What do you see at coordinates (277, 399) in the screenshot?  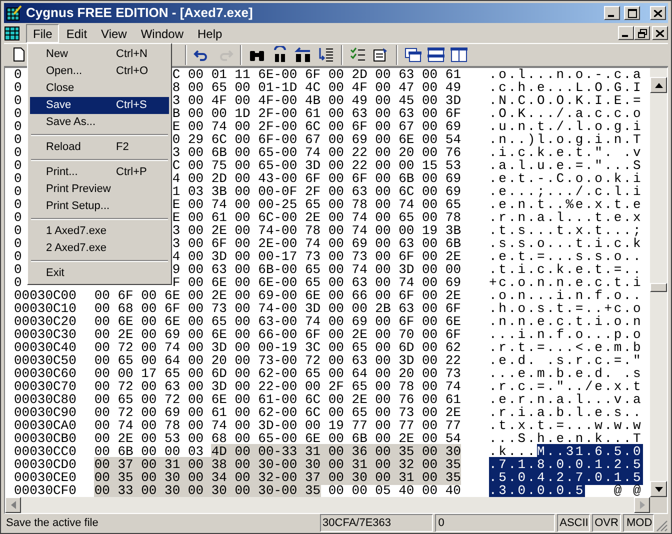 I see `hex-bytes: 00 65 00 72 00 6E 00 61-00 6C 00 2E 00 76 00 61` at bounding box center [277, 399].